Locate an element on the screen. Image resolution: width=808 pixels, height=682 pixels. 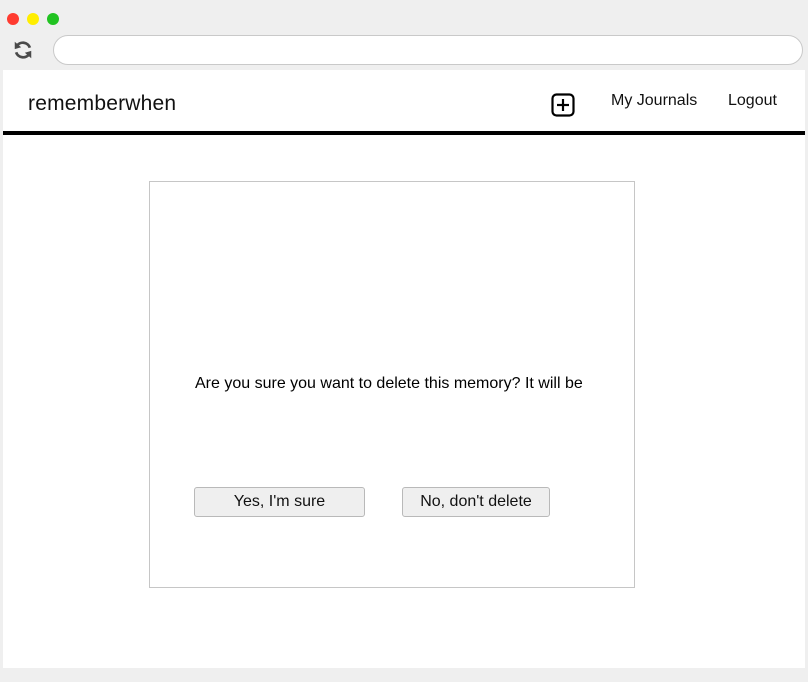
reload-icon is located at coordinates (23, 50).